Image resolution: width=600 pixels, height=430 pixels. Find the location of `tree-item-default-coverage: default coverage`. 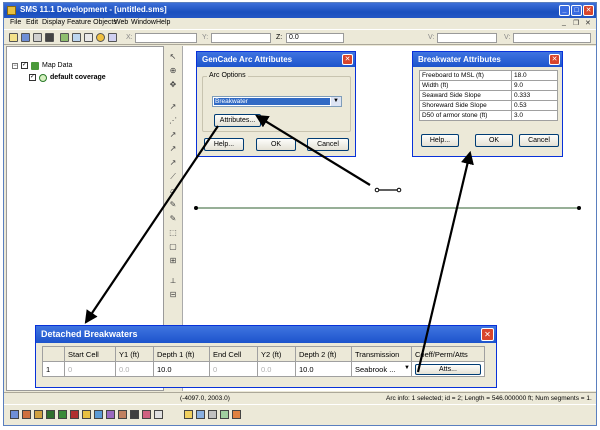

tree-item-default-coverage: default coverage is located at coordinates (78, 77).